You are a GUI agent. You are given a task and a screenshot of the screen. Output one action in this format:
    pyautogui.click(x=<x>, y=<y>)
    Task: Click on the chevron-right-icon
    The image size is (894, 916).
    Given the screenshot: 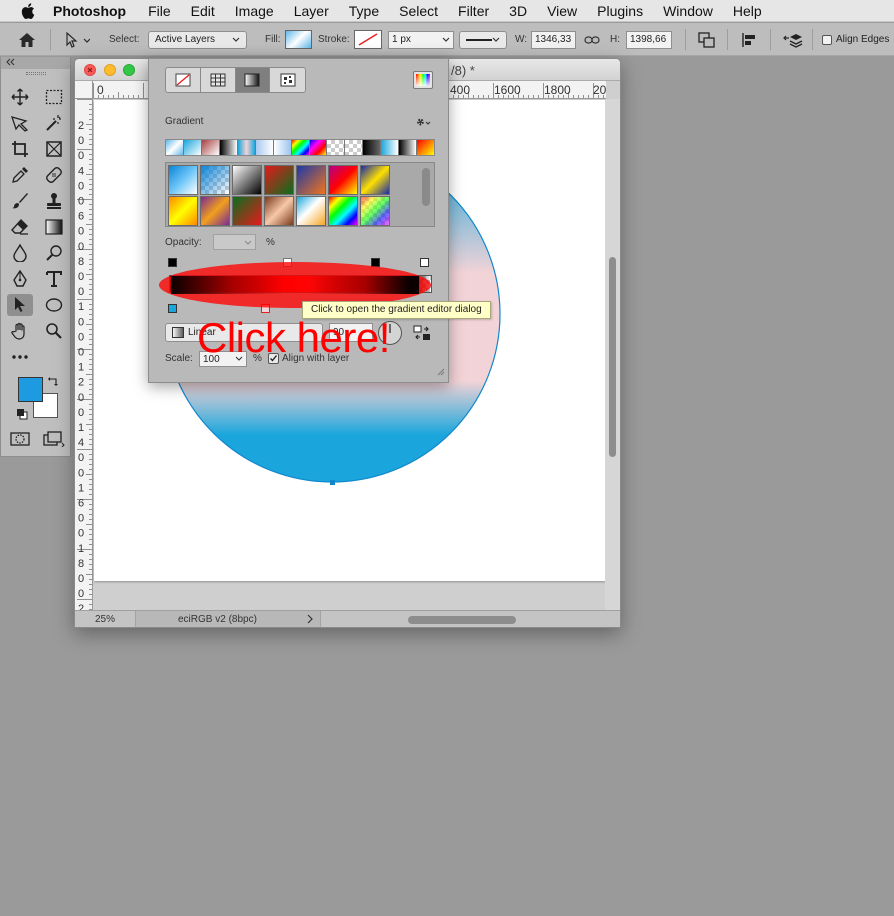 What is the action you would take?
    pyautogui.click(x=310, y=620)
    